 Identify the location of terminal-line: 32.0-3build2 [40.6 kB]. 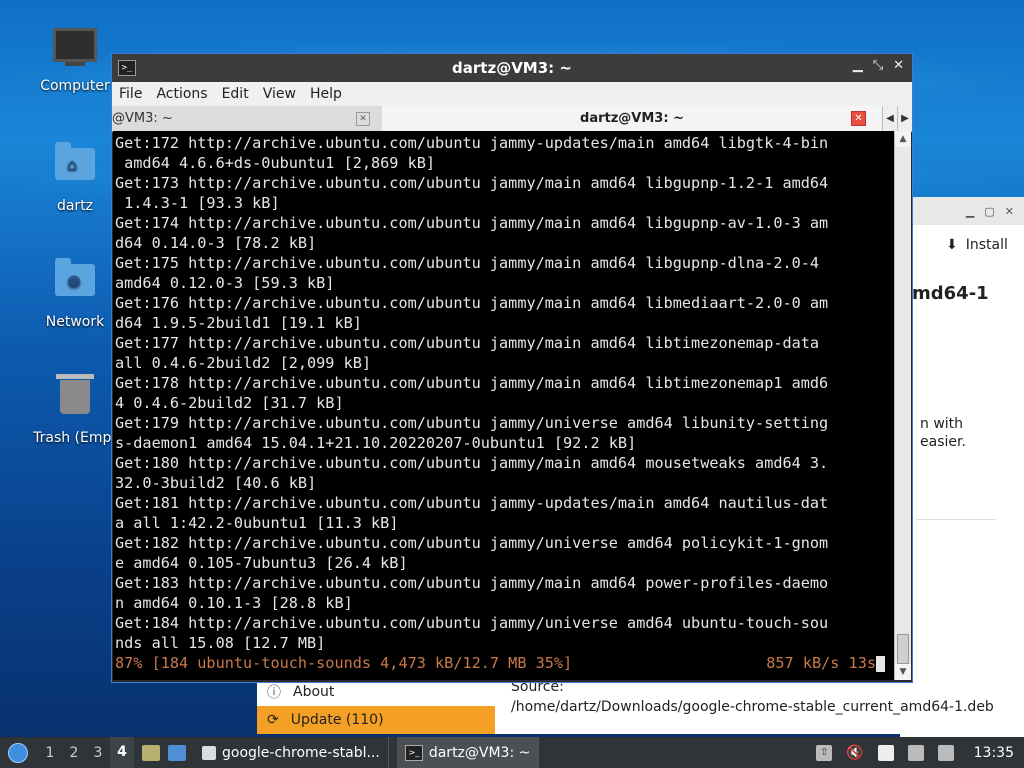
(216, 483).